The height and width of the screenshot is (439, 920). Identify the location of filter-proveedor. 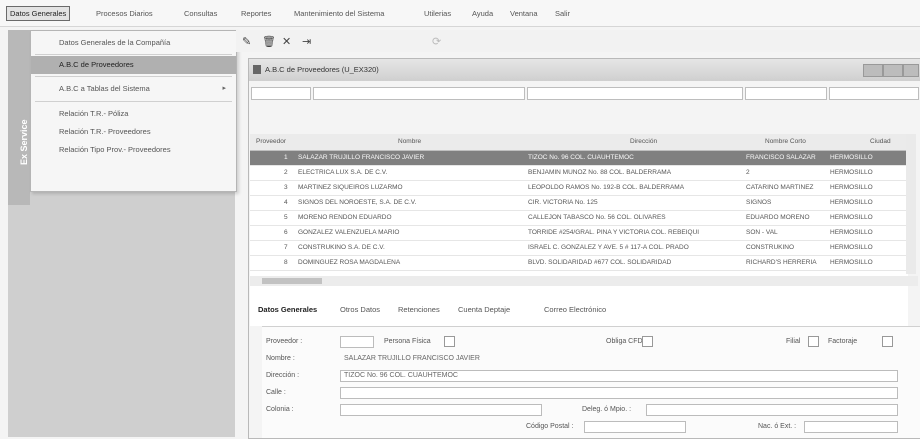
(281, 93).